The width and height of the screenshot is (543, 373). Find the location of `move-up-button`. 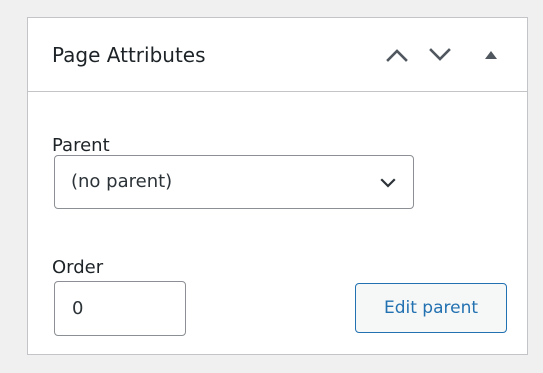

move-up-button is located at coordinates (397, 55).